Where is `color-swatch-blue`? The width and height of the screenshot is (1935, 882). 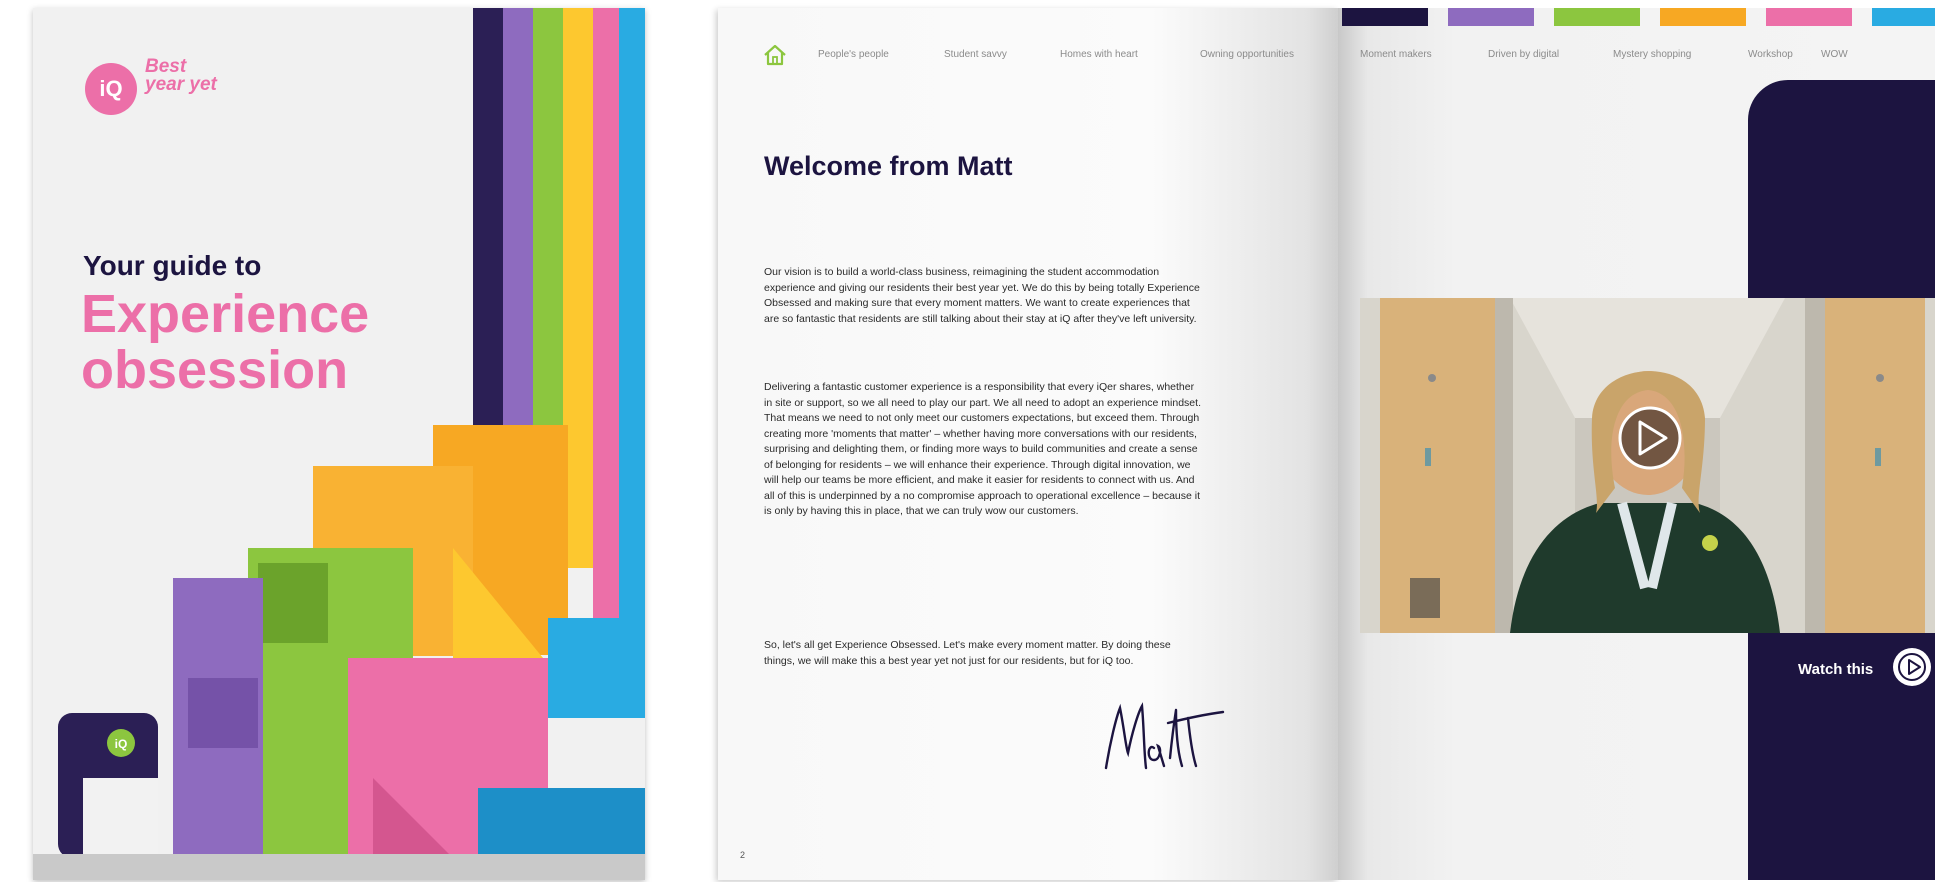
color-swatch-blue is located at coordinates (1903, 17).